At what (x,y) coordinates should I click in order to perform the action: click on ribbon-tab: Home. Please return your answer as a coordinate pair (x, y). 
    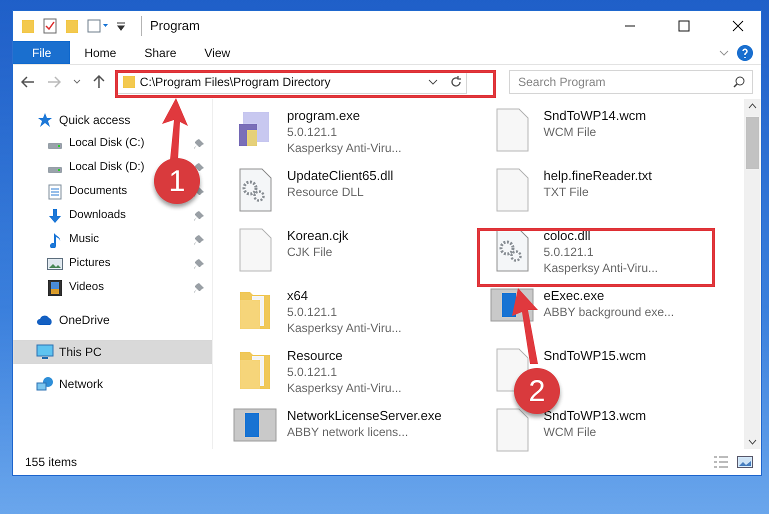
    Looking at the image, I should click on (100, 52).